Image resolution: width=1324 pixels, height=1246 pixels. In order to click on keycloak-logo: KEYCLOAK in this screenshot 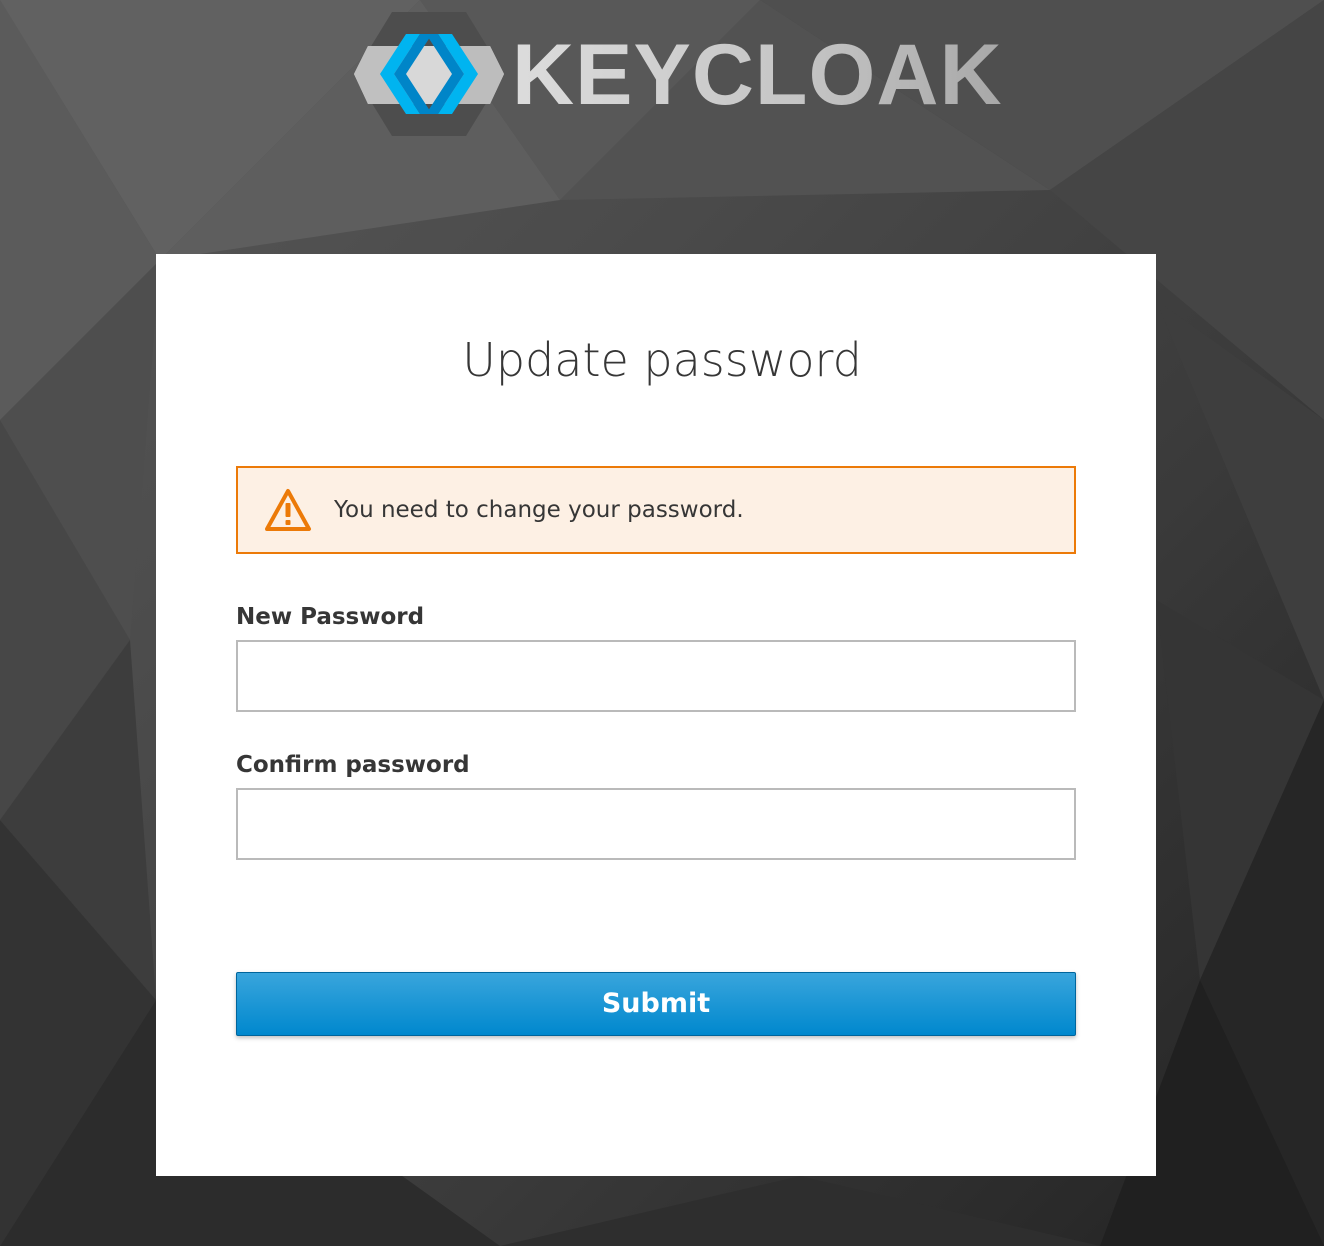, I will do `click(678, 74)`.